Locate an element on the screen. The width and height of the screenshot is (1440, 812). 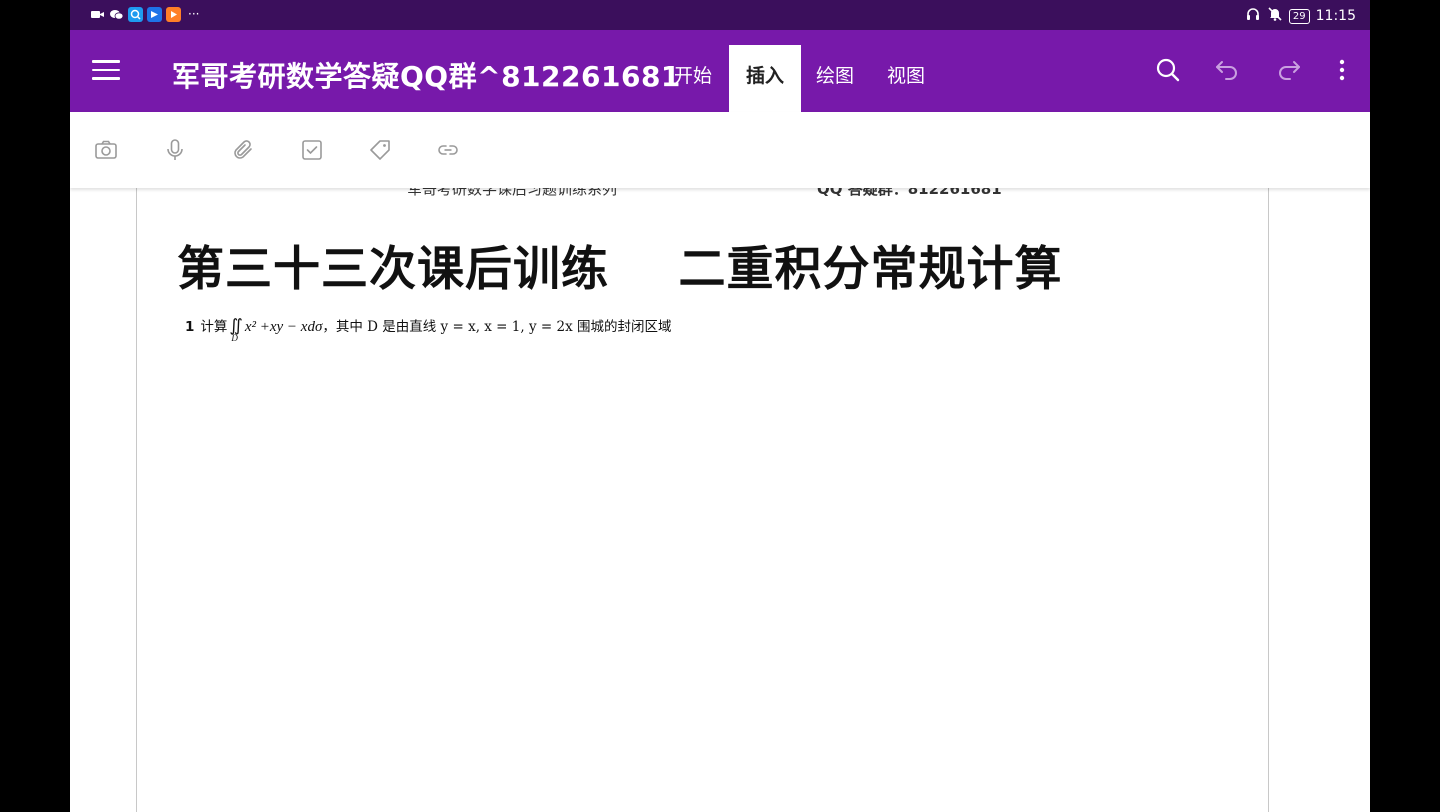
notebook-title: 军哥考研数学答疑QQ群^812261681 is located at coordinates (426, 76).